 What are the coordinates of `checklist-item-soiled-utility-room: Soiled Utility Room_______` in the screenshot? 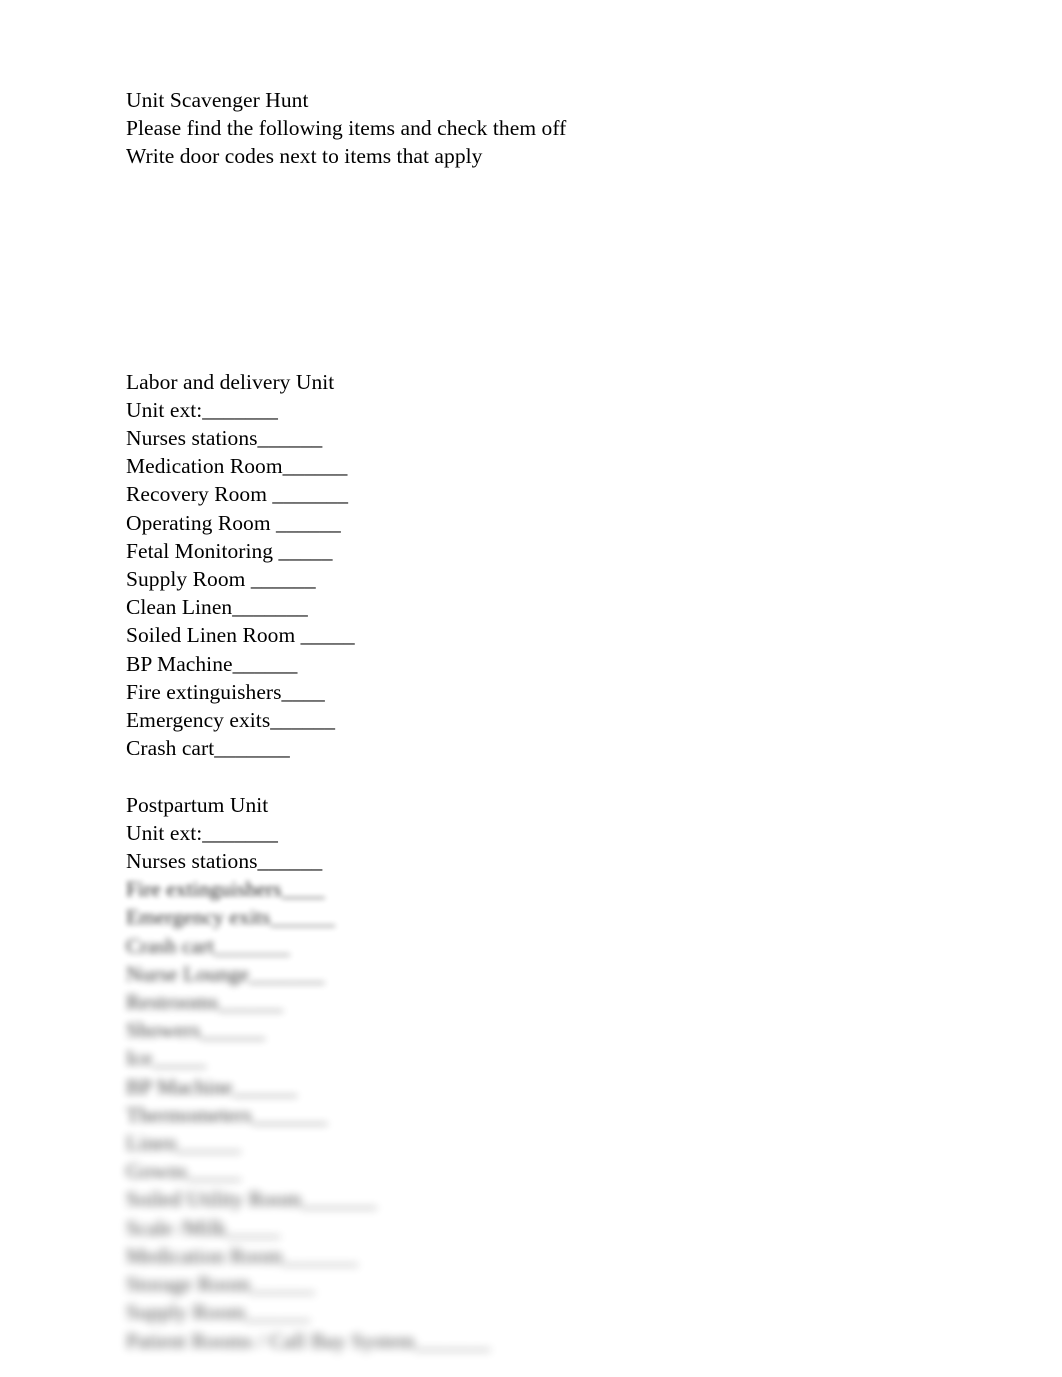 It's located at (536, 1199).